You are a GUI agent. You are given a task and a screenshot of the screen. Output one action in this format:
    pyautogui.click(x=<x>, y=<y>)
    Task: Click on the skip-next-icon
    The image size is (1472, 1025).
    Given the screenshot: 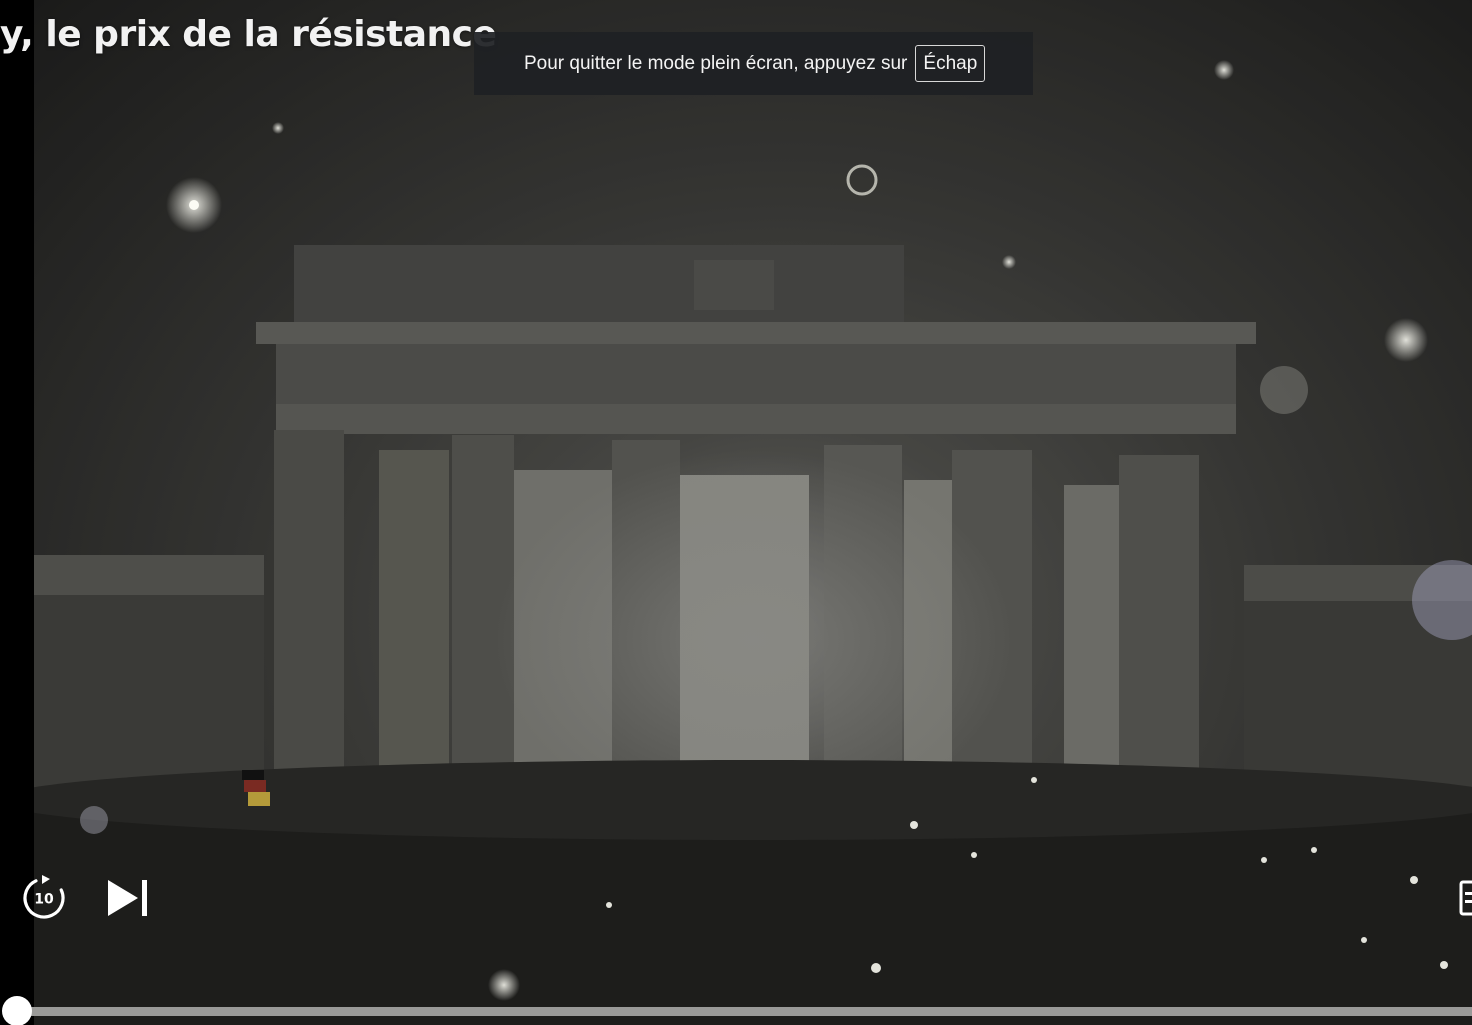 What is the action you would take?
    pyautogui.click(x=127, y=898)
    